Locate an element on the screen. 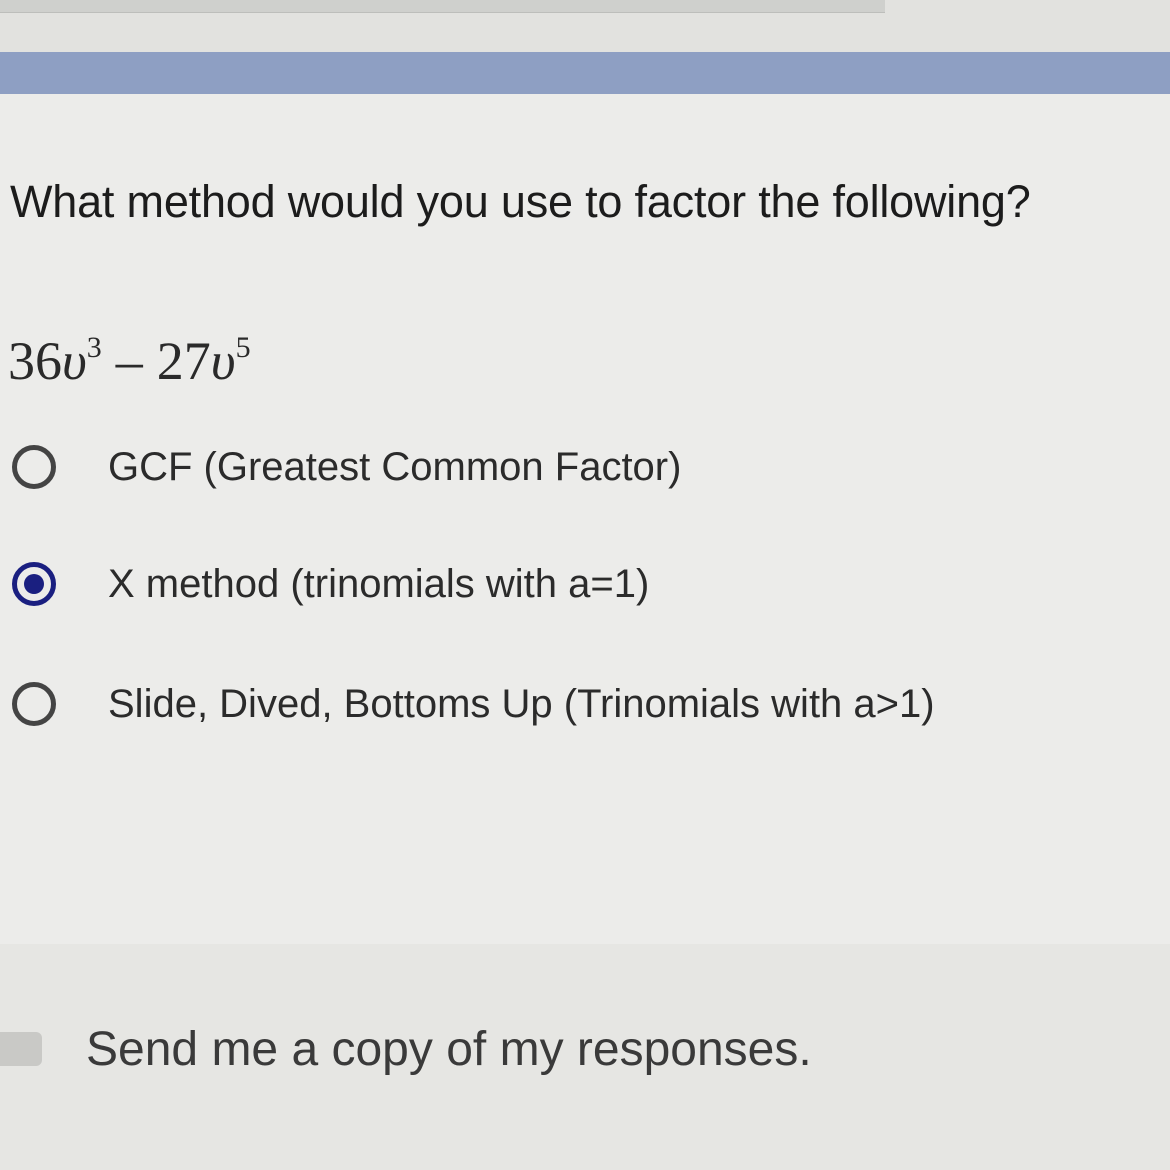 The image size is (1170, 1170). radio-button-x-method is located at coordinates (34, 584).